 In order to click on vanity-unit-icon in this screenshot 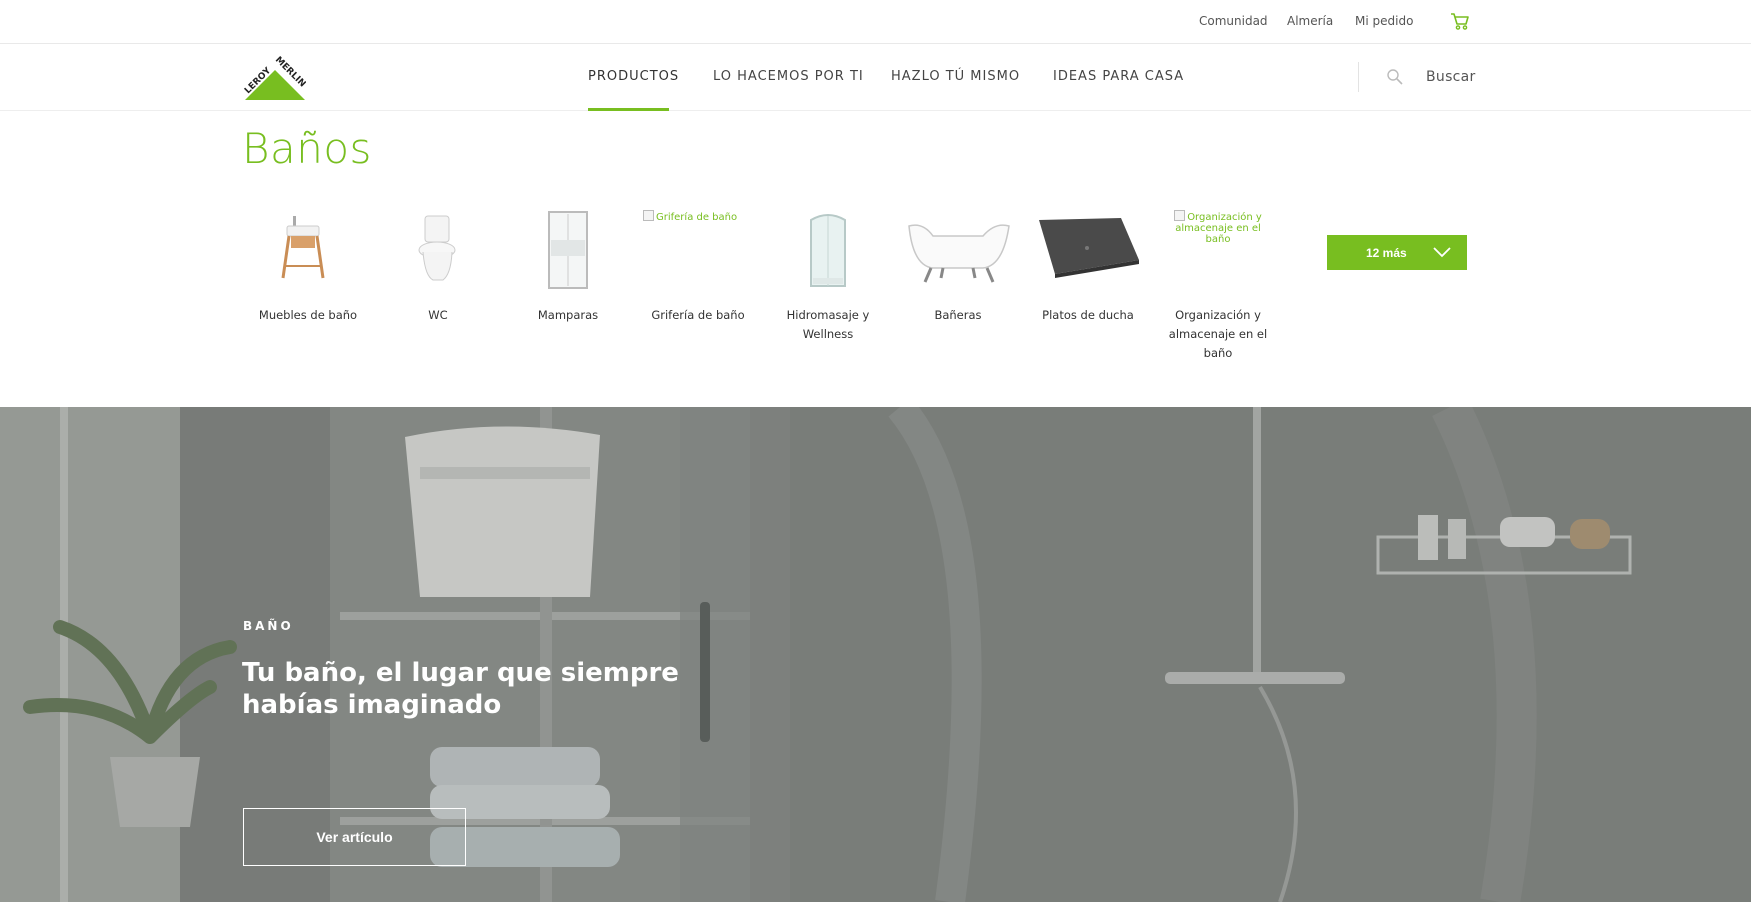, I will do `click(308, 250)`.